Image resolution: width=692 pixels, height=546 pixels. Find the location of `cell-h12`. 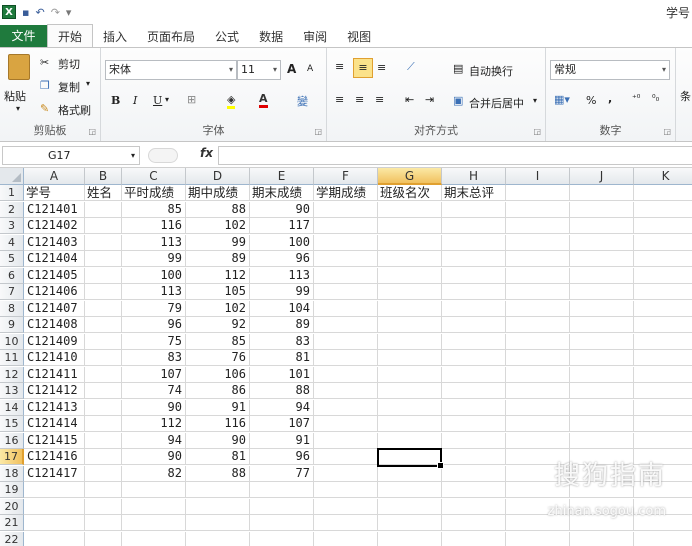

cell-h12 is located at coordinates (474, 374).